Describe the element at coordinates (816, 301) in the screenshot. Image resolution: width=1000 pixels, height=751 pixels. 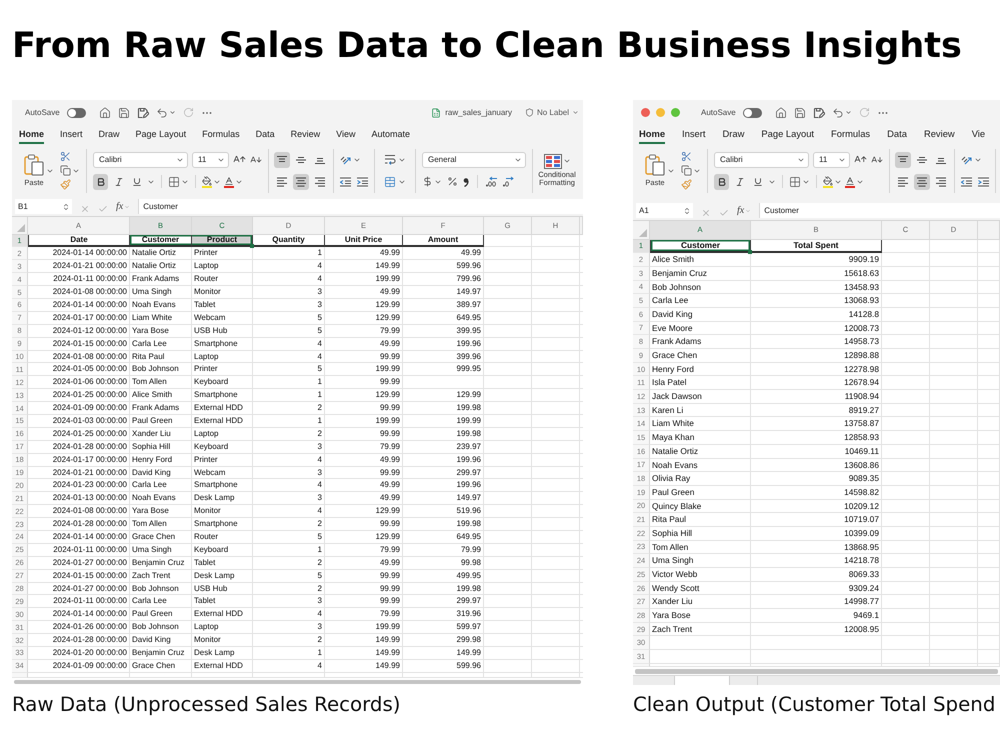
I see `sheet-cell: 13068.93` at that location.